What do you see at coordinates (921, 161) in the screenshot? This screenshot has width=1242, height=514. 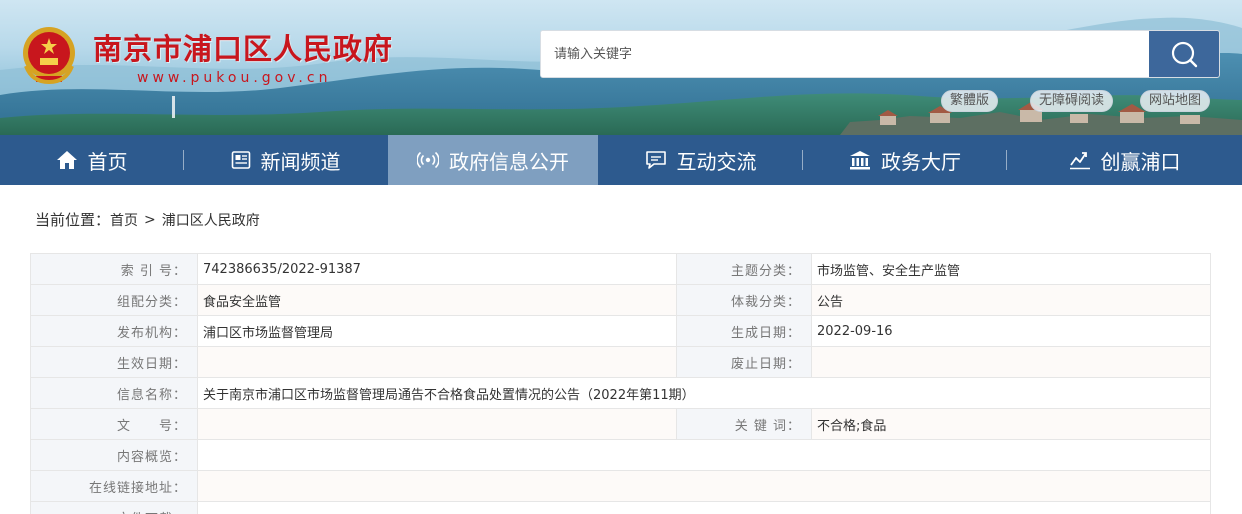 I see `nav-label-service-hall: 政务大厅` at bounding box center [921, 161].